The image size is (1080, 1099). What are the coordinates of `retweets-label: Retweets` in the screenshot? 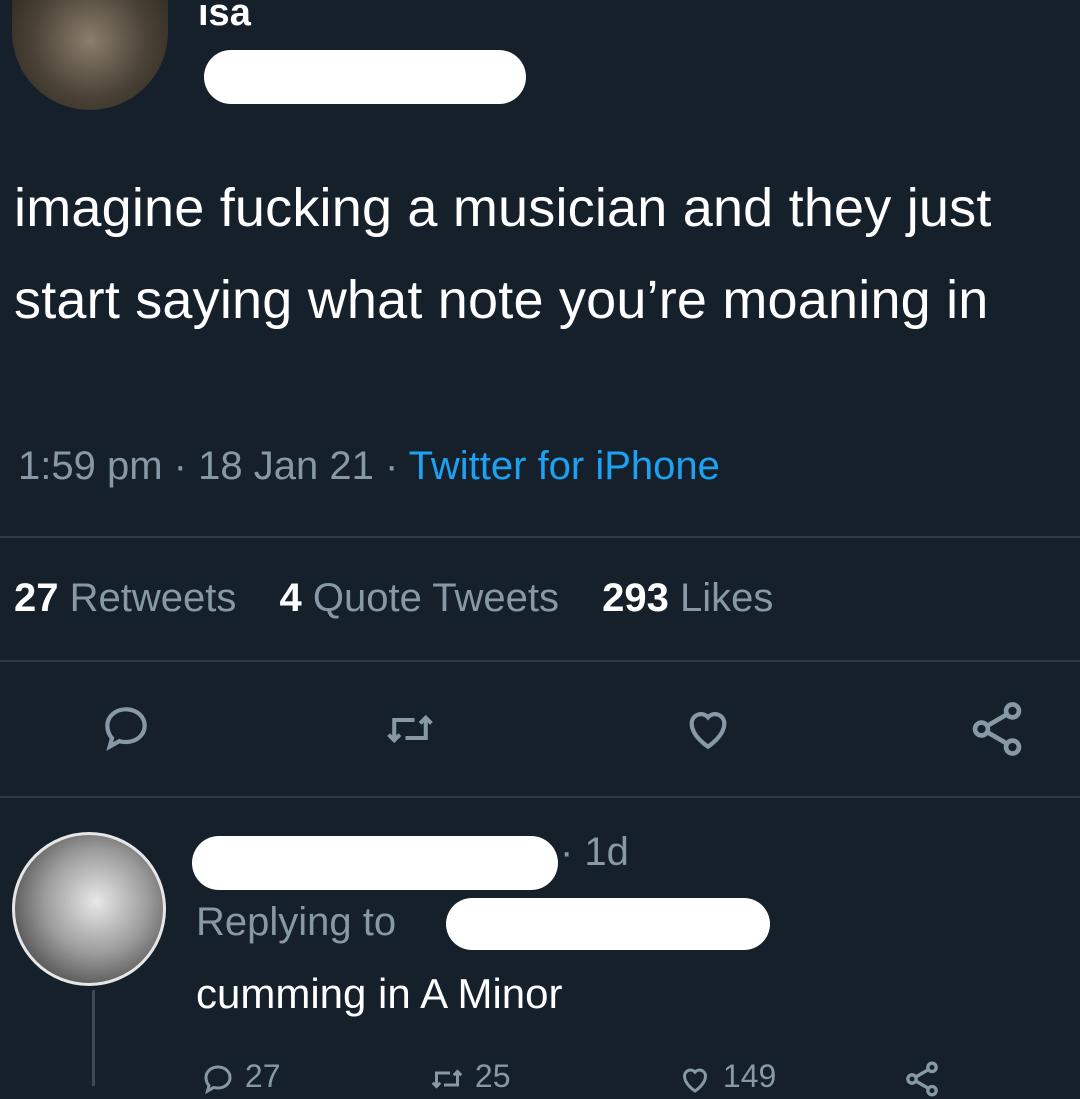 It's located at (153, 598).